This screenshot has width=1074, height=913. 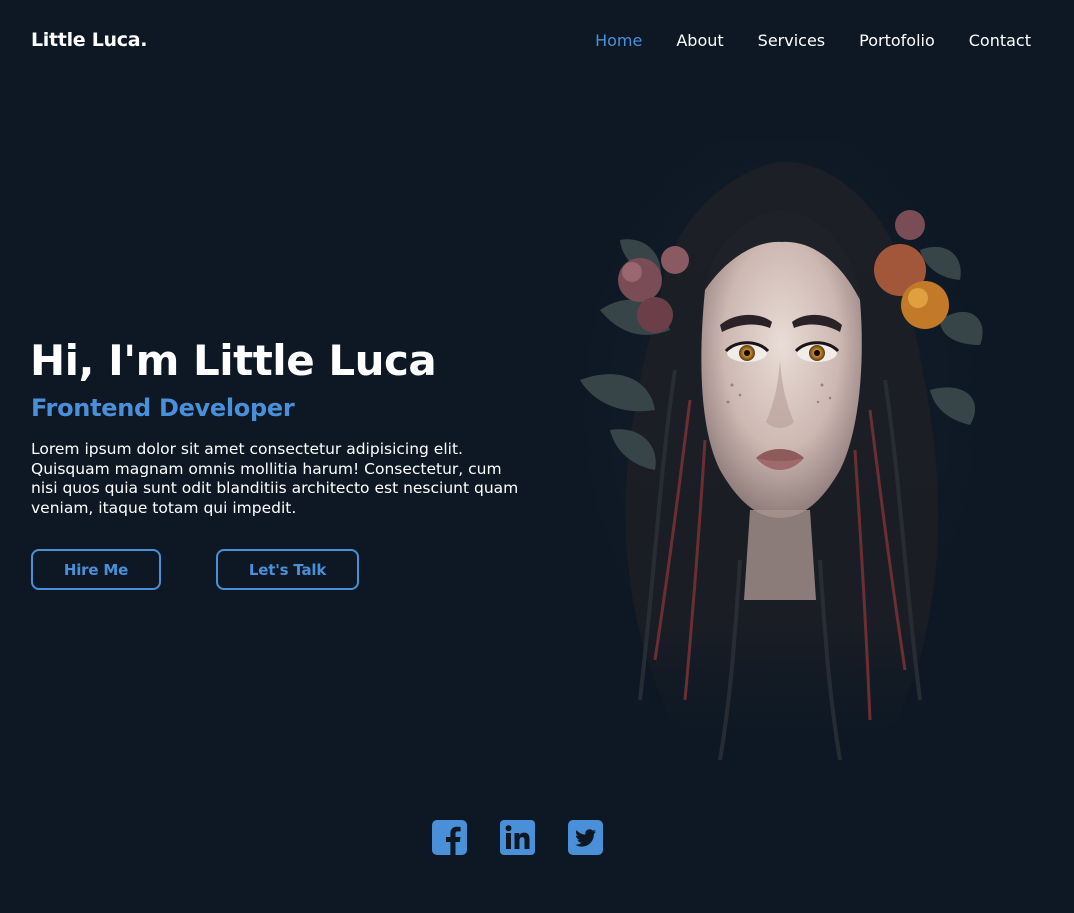 I want to click on hero-subtitle: Frontend Developer, so click(x=163, y=408).